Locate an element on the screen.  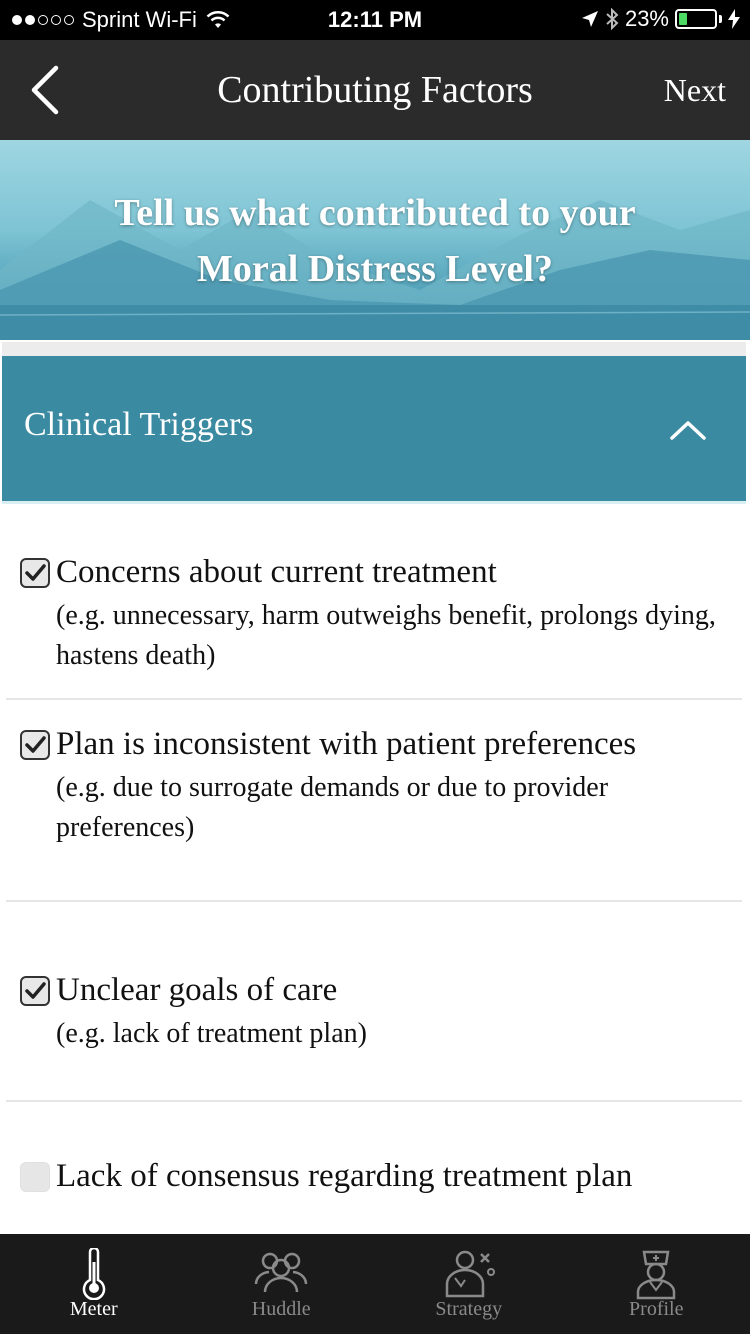
tab-strategy: Strategy is located at coordinates (469, 1284).